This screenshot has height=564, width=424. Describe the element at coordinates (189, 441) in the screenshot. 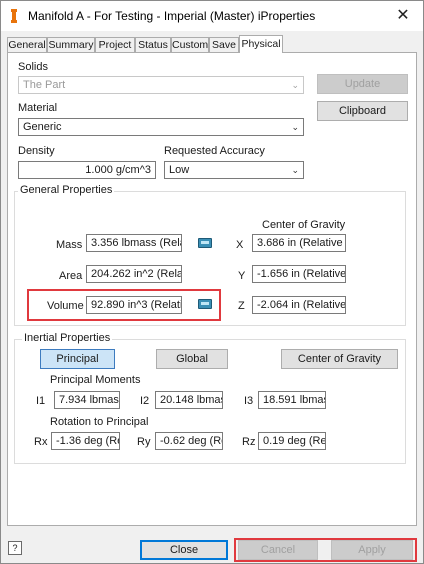

I see `ry-field: -0.62 deg (Rela` at that location.